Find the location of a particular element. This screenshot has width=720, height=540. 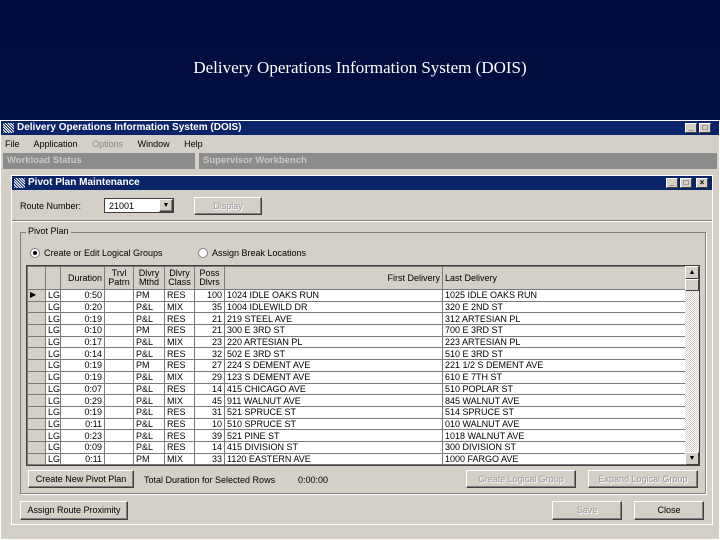

radio-create-edit-label: Create or Edit Logical Groups is located at coordinates (103, 253).